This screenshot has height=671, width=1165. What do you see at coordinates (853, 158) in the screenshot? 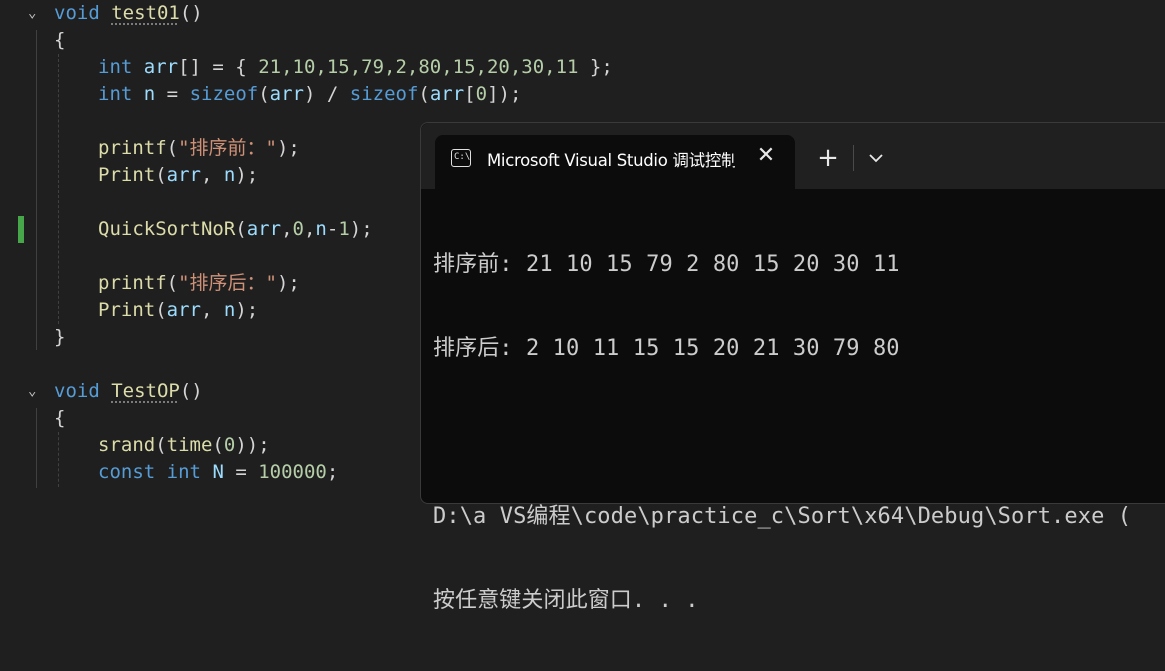
I see `titlebar-divider` at bounding box center [853, 158].